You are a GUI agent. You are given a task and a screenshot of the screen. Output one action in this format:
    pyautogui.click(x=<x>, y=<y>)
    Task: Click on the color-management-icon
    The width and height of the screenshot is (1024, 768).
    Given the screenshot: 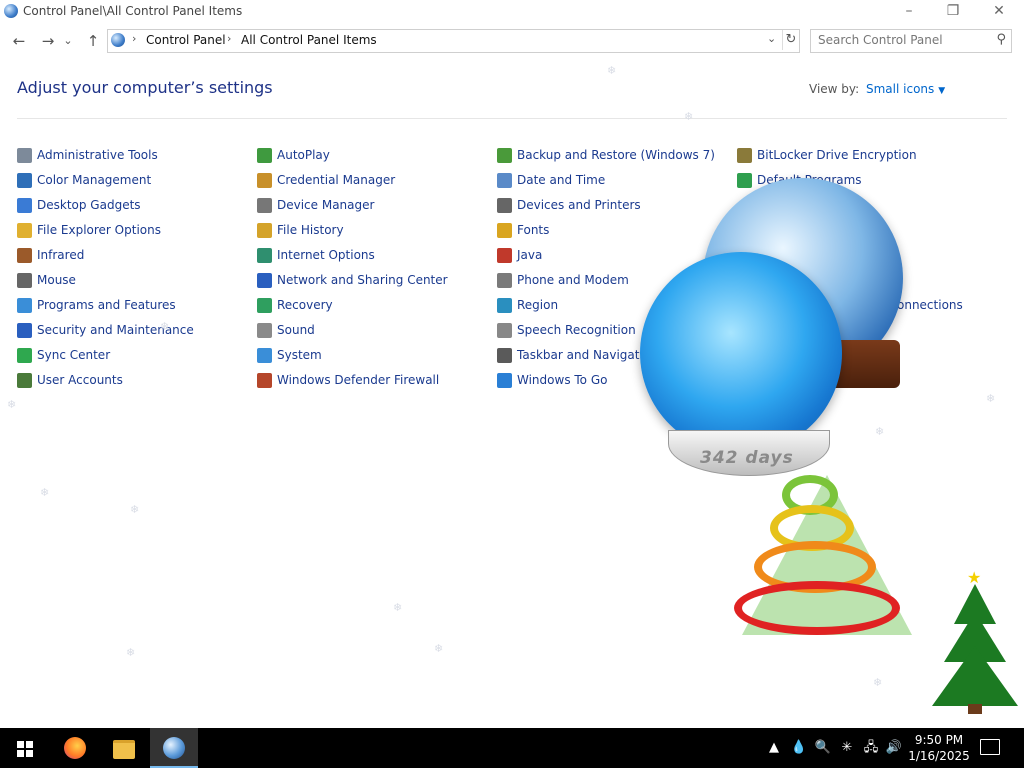 What is the action you would take?
    pyautogui.click(x=24, y=180)
    